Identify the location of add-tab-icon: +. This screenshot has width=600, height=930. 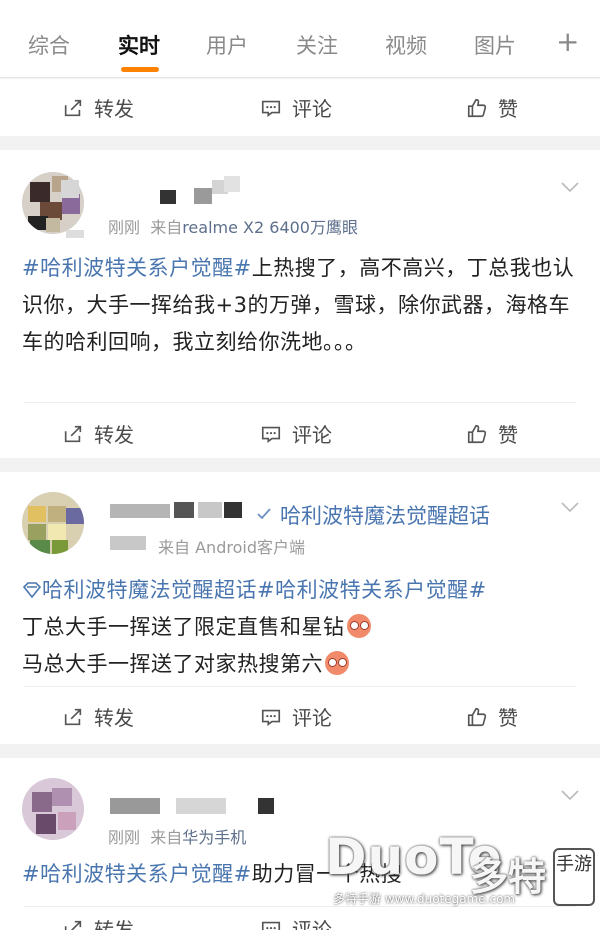
(567, 42).